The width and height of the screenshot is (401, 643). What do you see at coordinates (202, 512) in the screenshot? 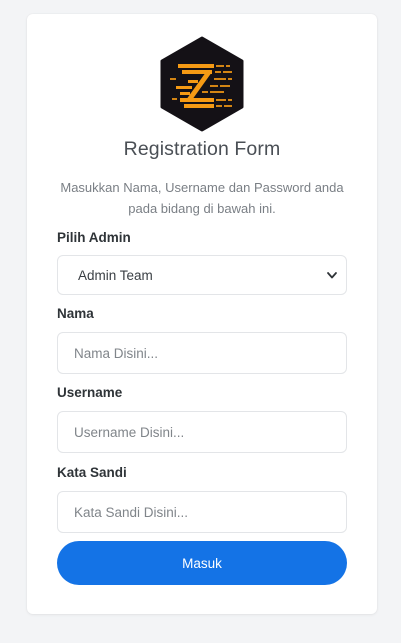
I see `password-field` at bounding box center [202, 512].